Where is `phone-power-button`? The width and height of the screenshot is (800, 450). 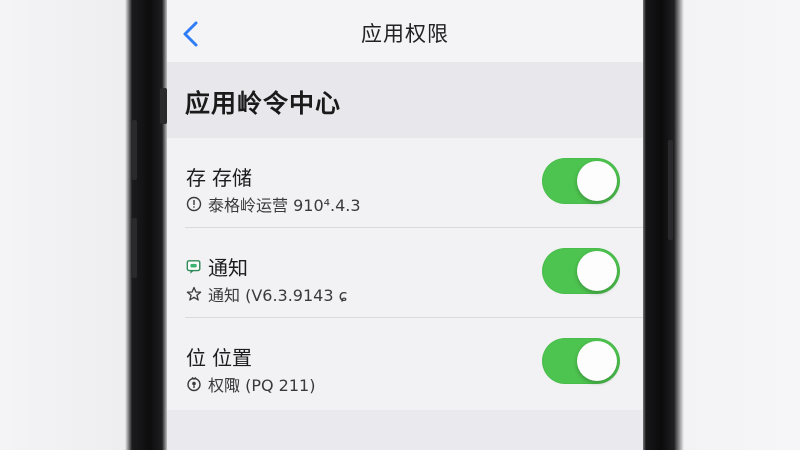 phone-power-button is located at coordinates (670, 190).